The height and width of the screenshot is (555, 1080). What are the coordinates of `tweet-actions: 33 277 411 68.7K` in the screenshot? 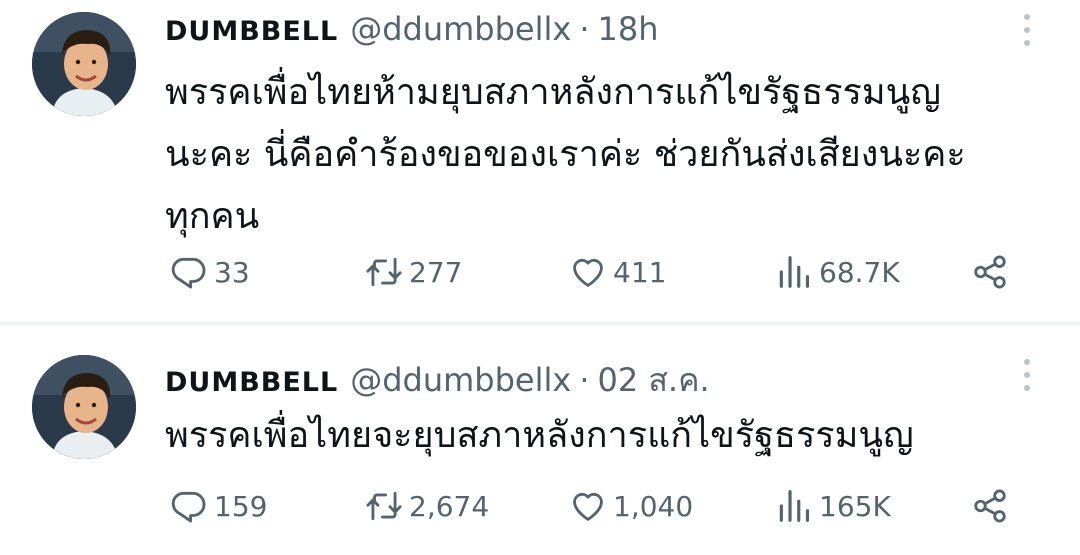 It's located at (595, 272).